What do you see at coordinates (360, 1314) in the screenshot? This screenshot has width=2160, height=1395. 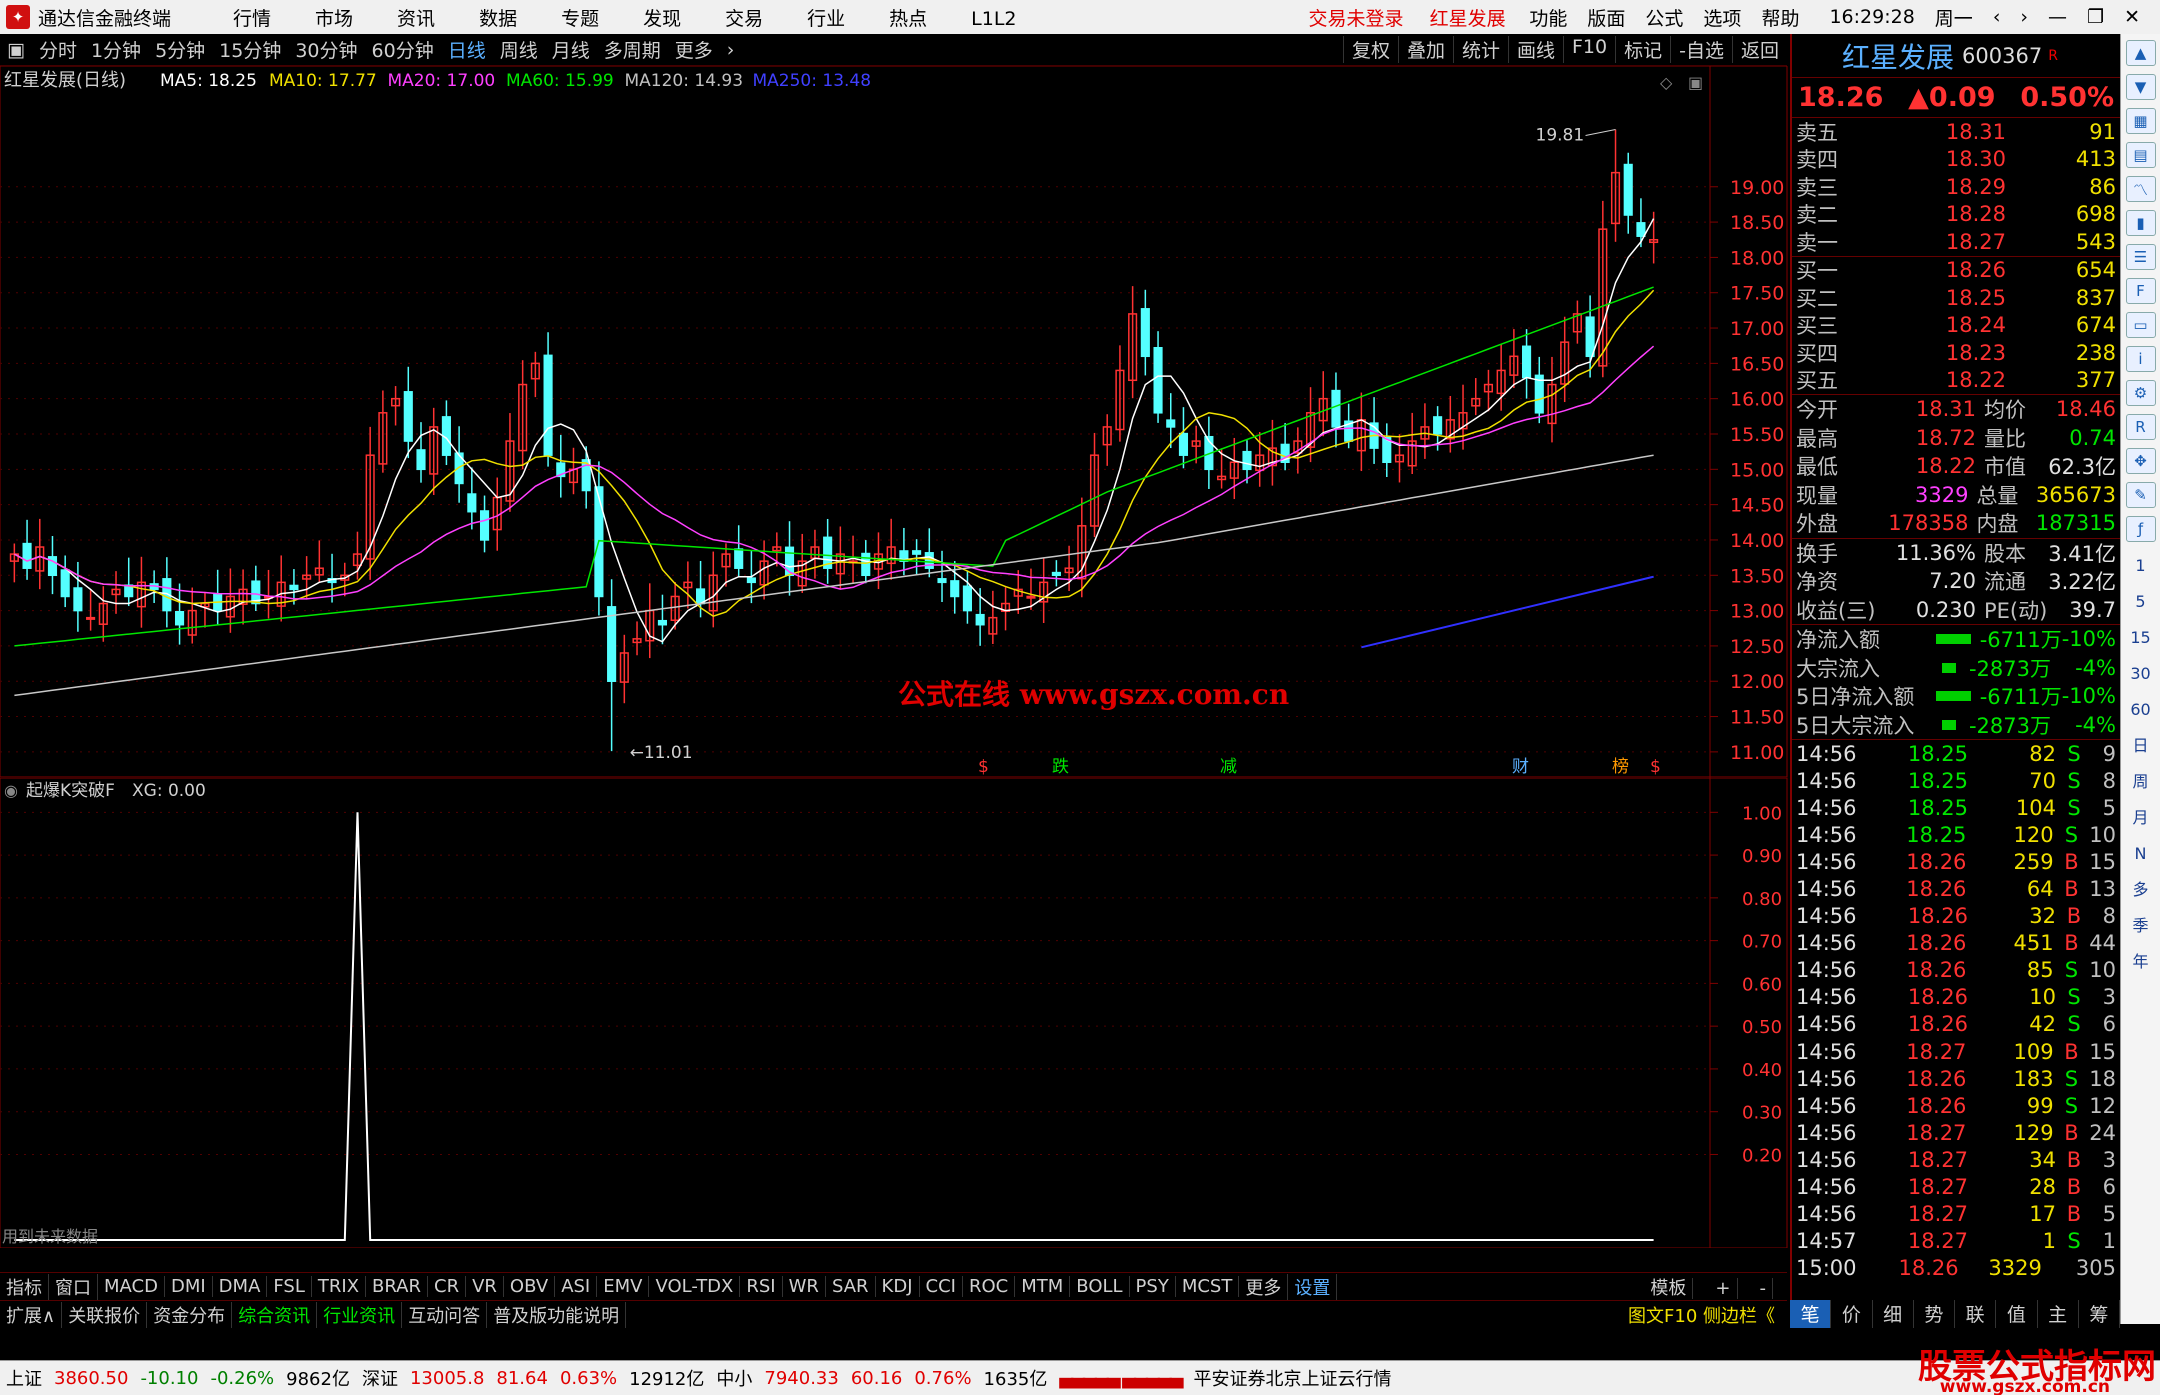 I see `bottom-tab: 行业资讯` at bounding box center [360, 1314].